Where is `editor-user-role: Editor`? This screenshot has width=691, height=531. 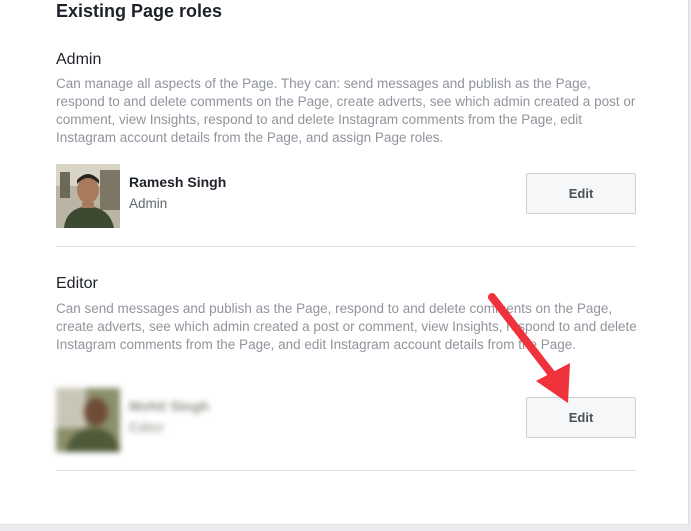
editor-user-role: Editor is located at coordinates (147, 427).